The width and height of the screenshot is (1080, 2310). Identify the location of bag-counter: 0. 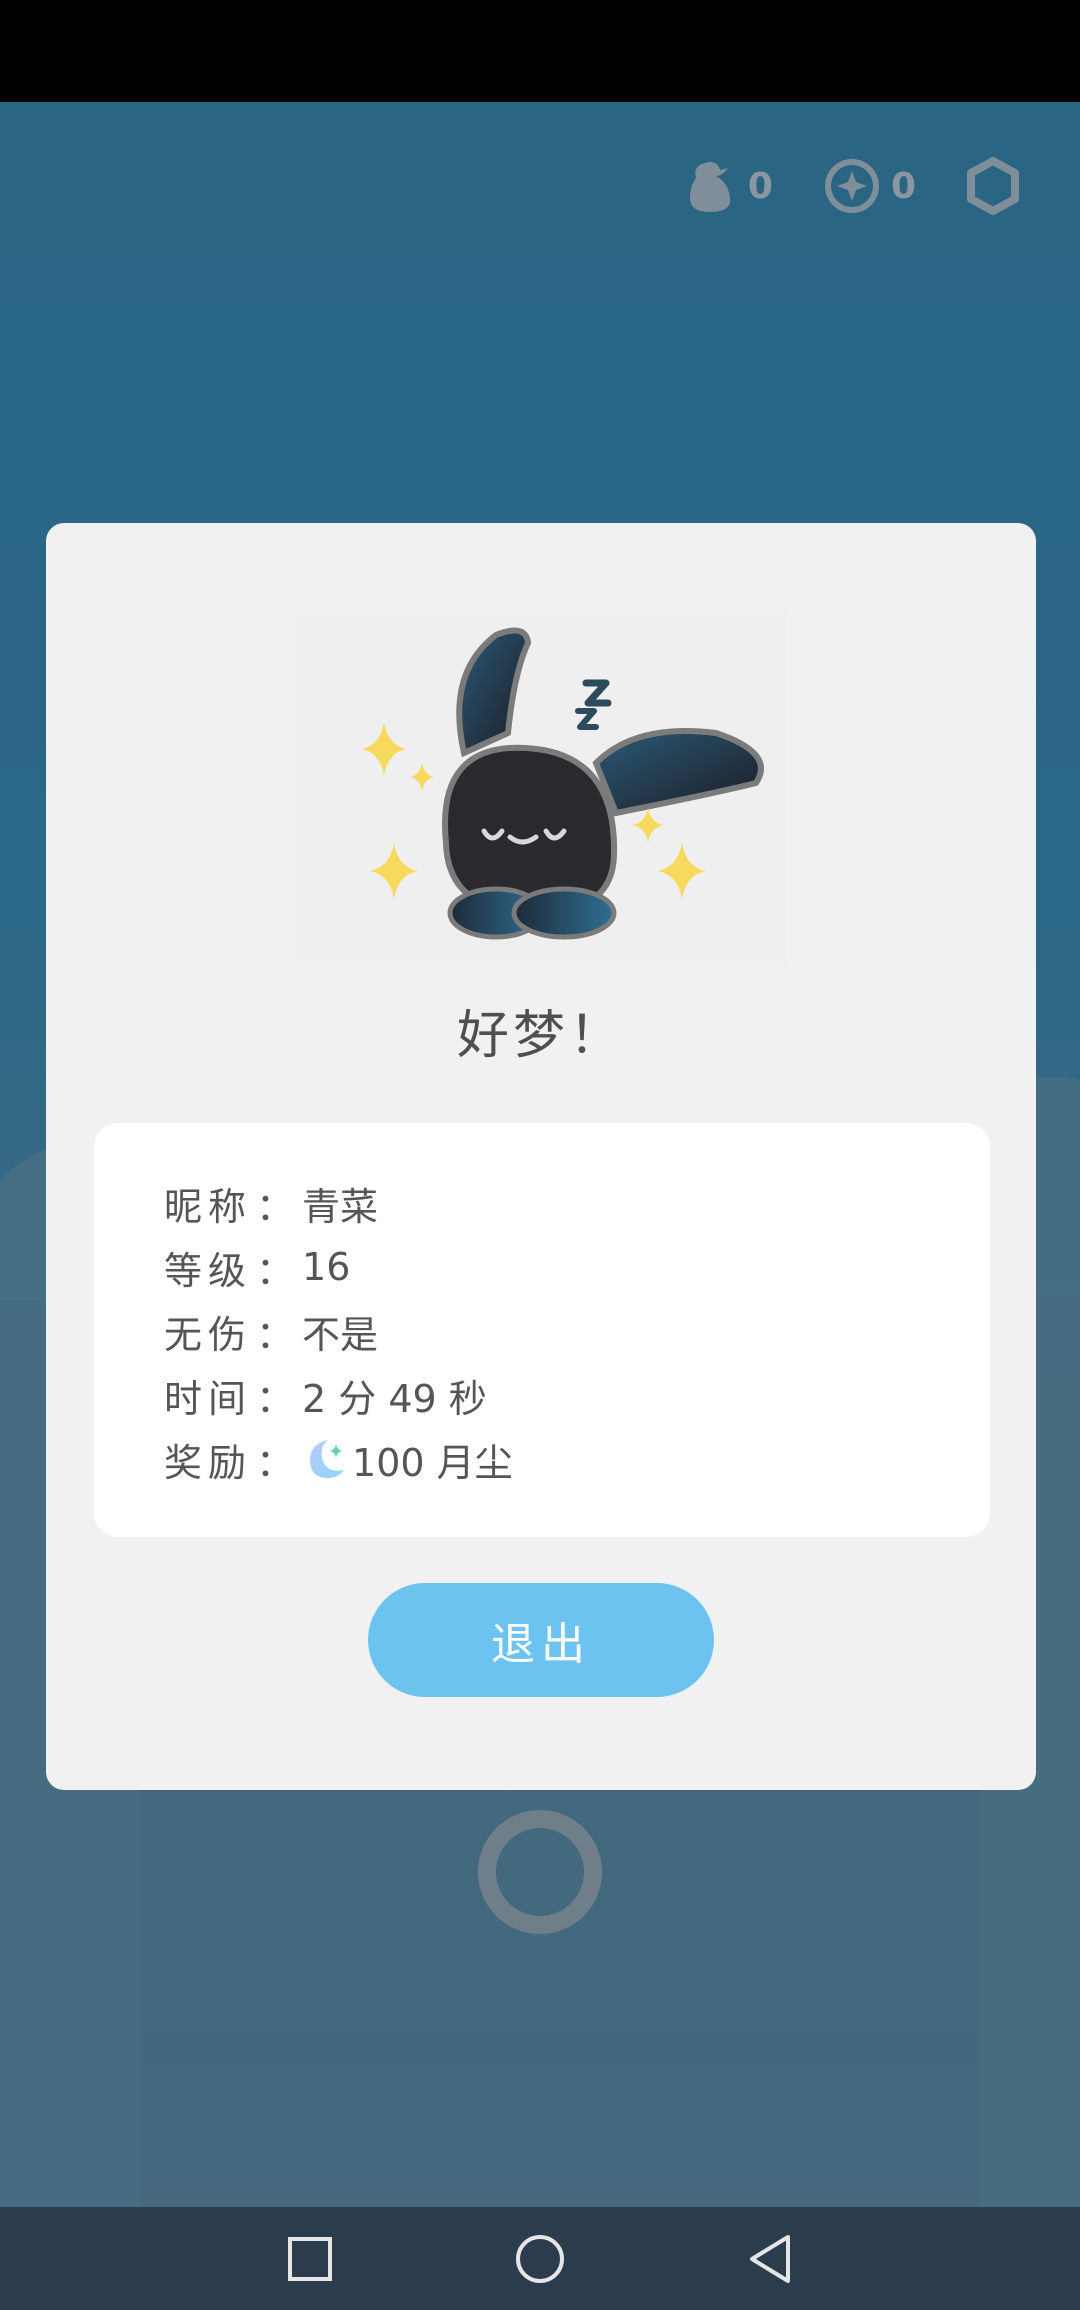
(727, 186).